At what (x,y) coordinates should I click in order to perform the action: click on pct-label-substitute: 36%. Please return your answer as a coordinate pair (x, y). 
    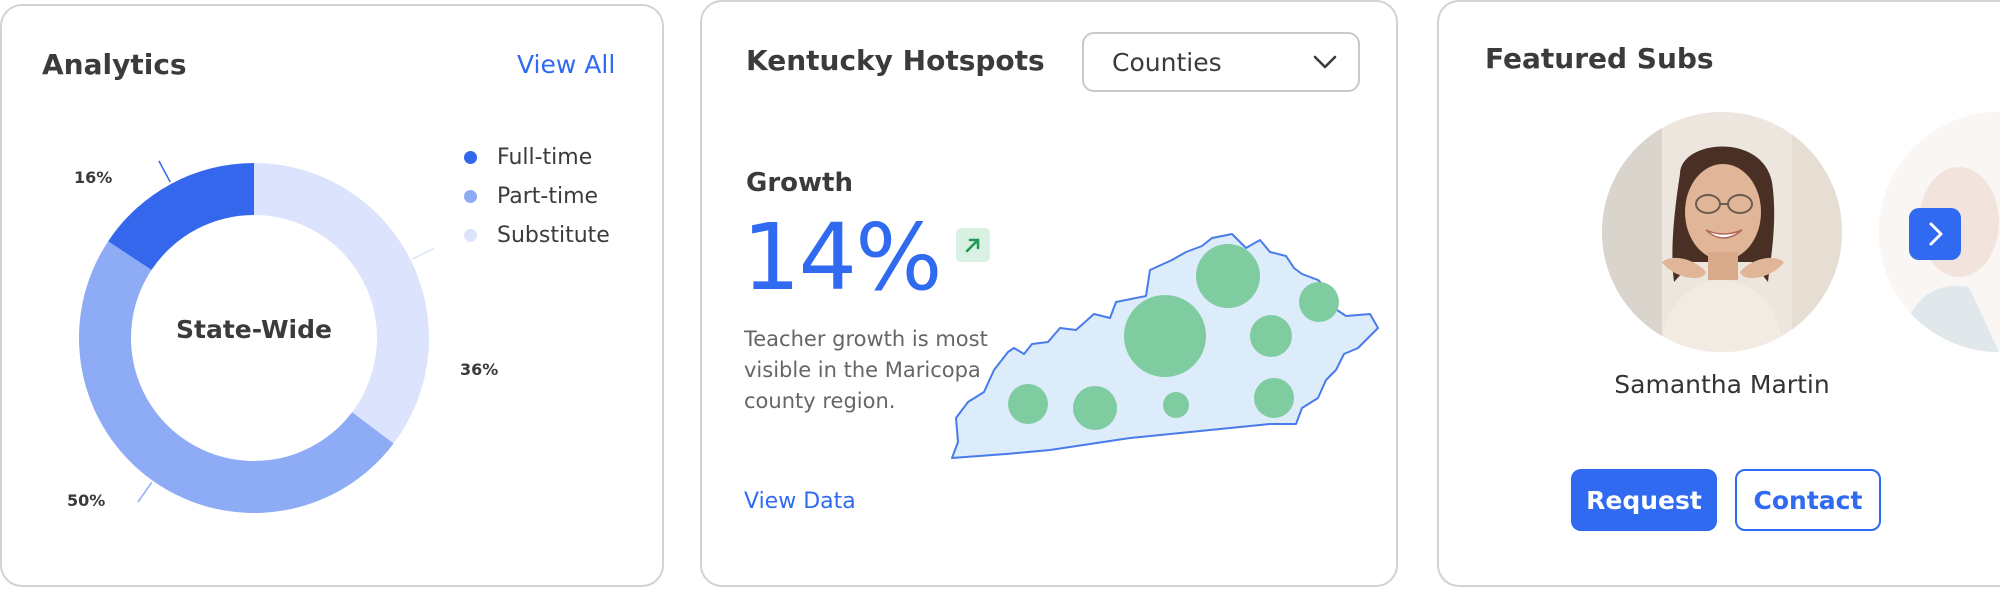
    Looking at the image, I should click on (479, 369).